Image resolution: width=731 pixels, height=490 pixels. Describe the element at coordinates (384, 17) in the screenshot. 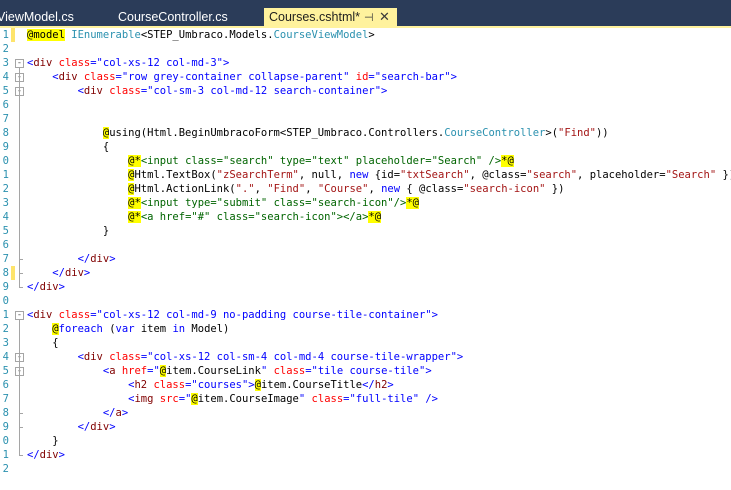

I see `close-icon: ✕` at that location.